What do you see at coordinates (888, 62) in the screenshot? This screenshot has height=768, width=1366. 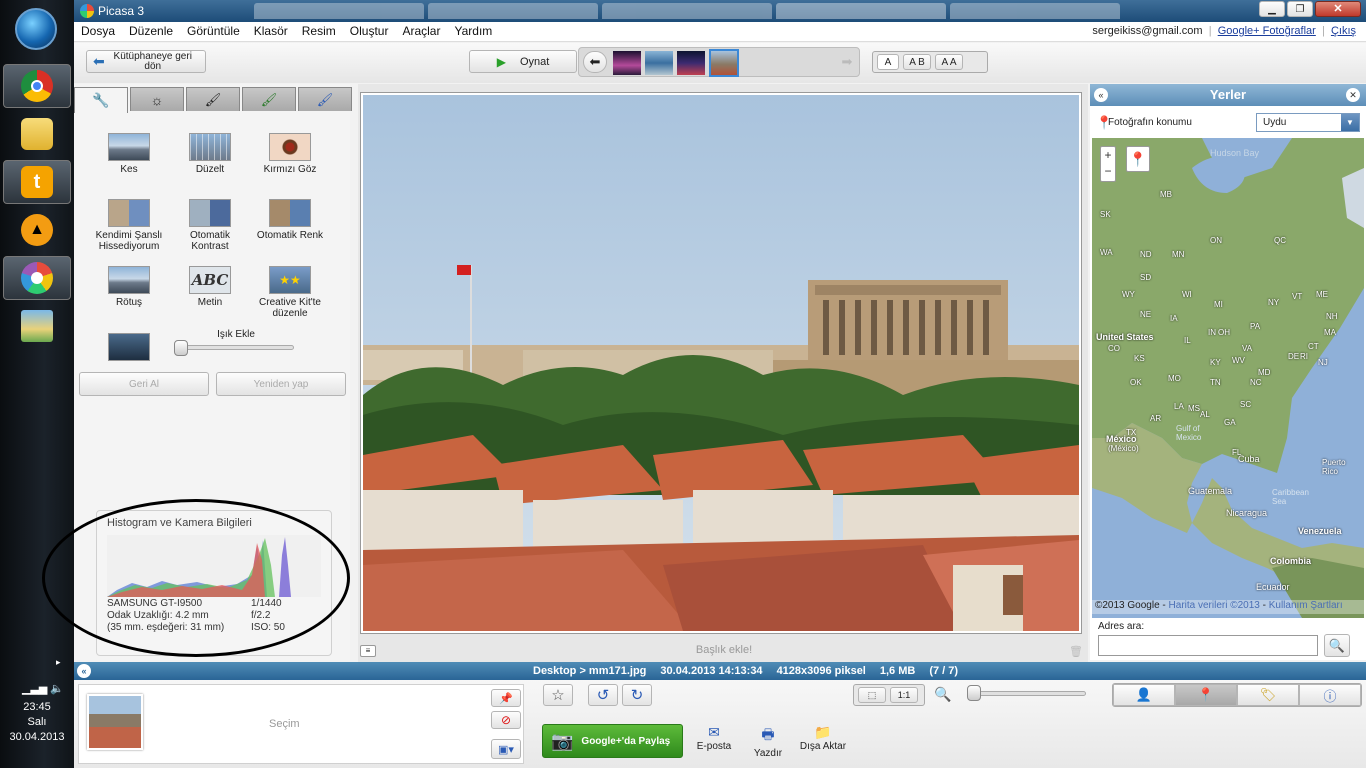 I see `caption-mode-single: A` at bounding box center [888, 62].